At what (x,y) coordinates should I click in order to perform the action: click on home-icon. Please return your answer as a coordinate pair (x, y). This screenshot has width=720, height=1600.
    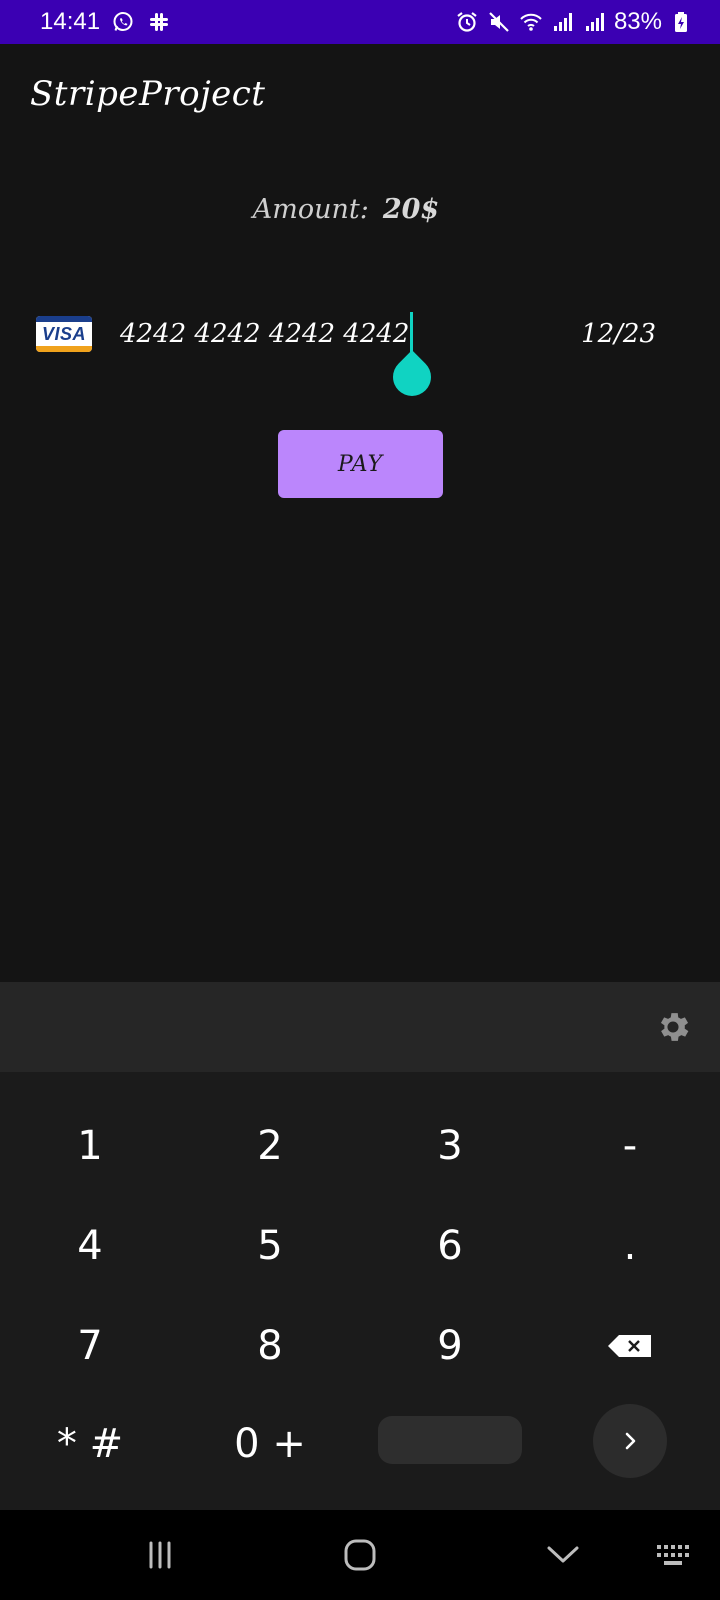
    Looking at the image, I should click on (360, 1555).